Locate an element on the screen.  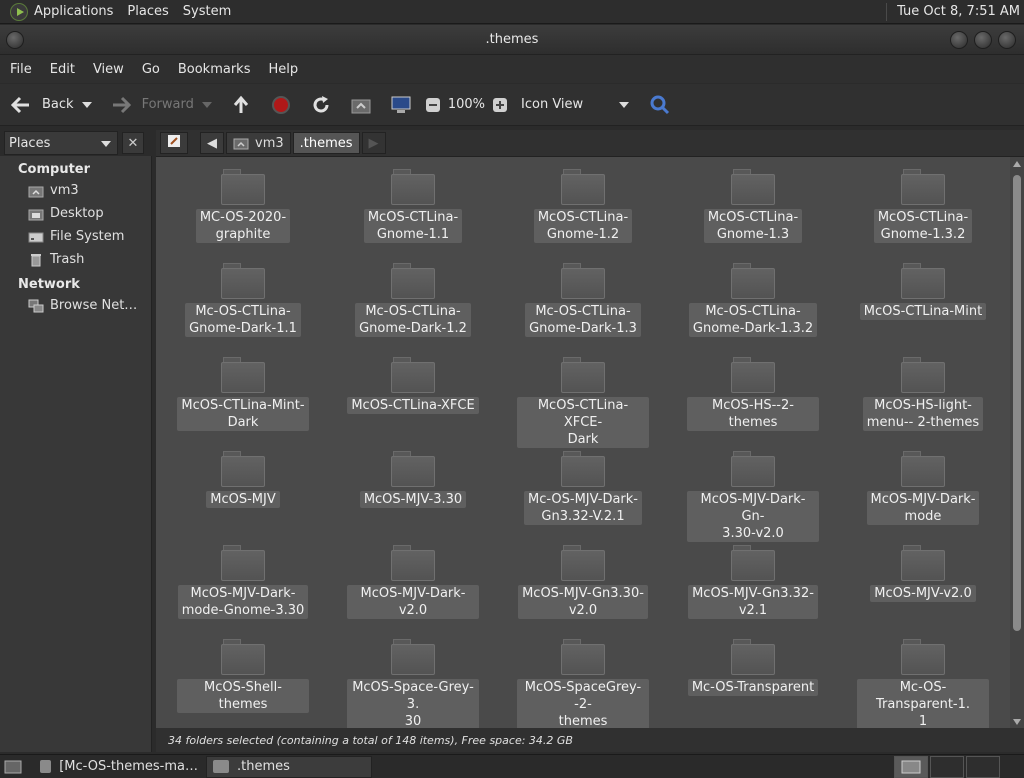
computer-button is located at coordinates (401, 104).